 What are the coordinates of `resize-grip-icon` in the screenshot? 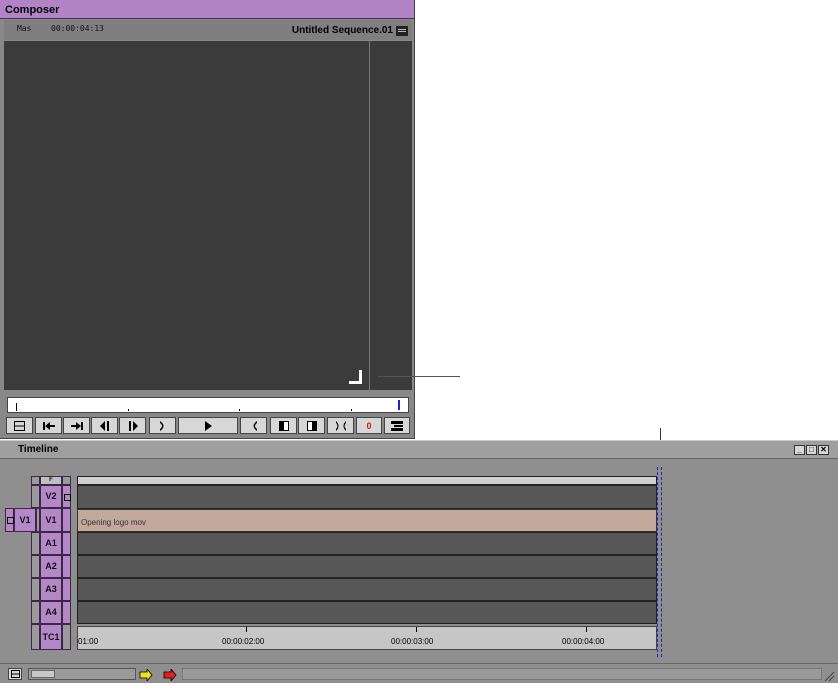 It's located at (829, 675).